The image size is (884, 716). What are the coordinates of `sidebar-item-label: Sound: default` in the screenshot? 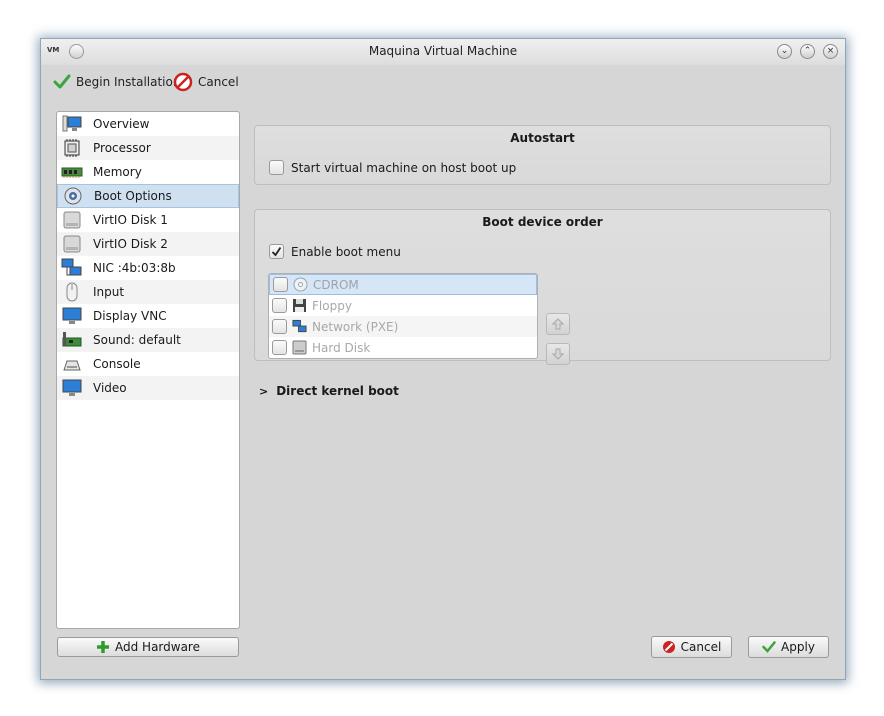 It's located at (137, 340).